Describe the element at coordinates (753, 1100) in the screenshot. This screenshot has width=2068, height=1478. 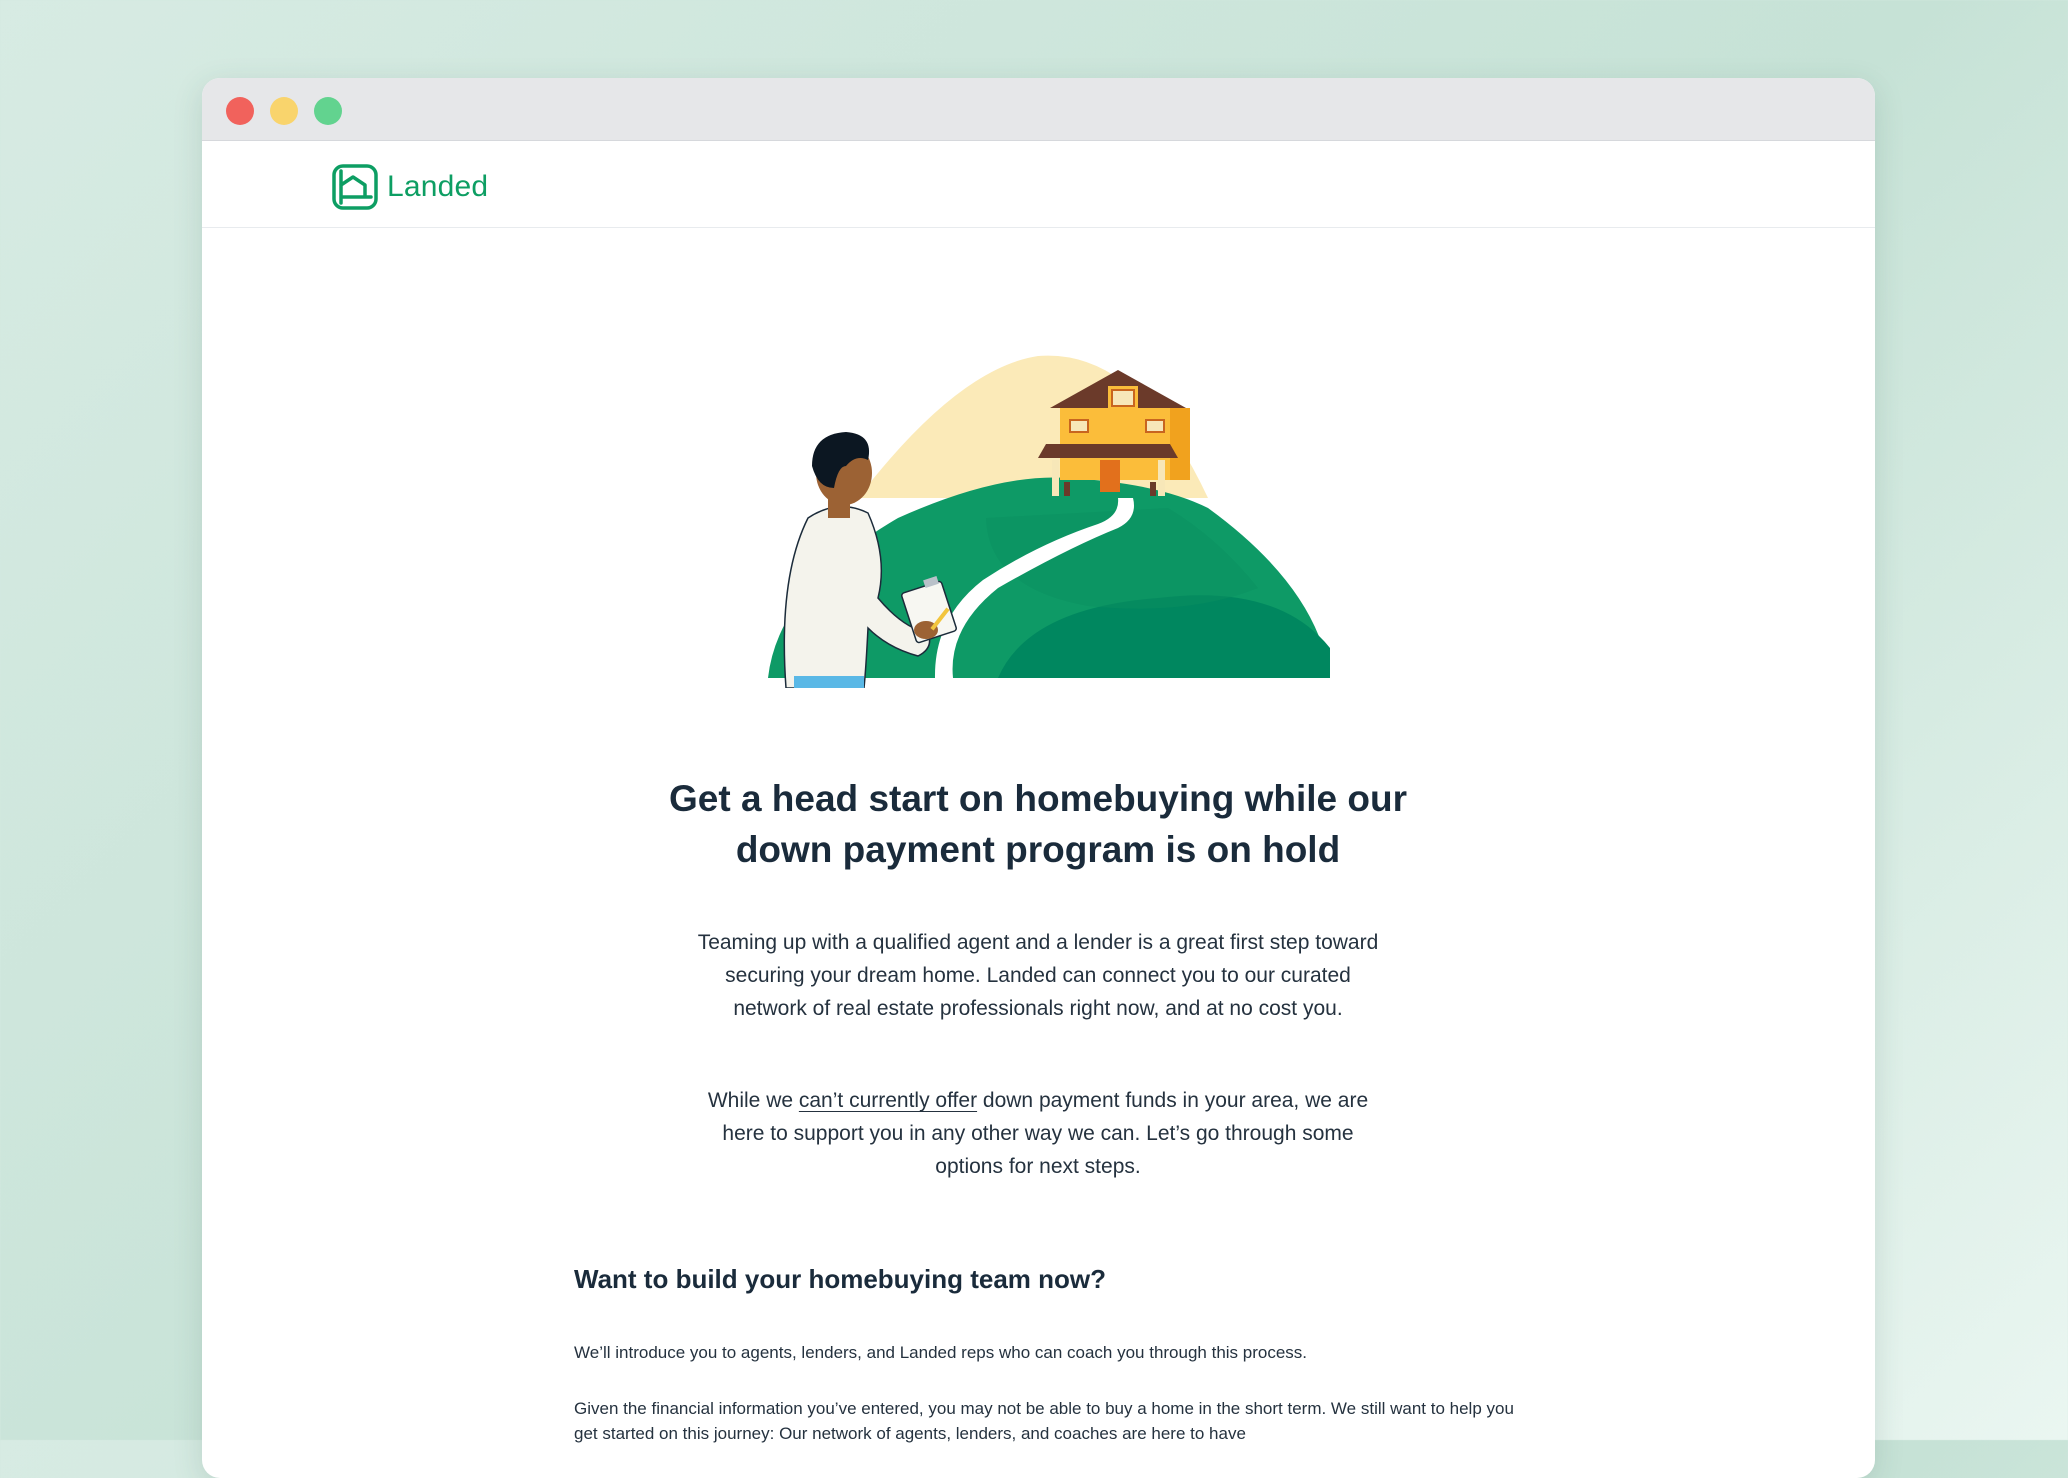
I see `support-text-before: While we` at that location.